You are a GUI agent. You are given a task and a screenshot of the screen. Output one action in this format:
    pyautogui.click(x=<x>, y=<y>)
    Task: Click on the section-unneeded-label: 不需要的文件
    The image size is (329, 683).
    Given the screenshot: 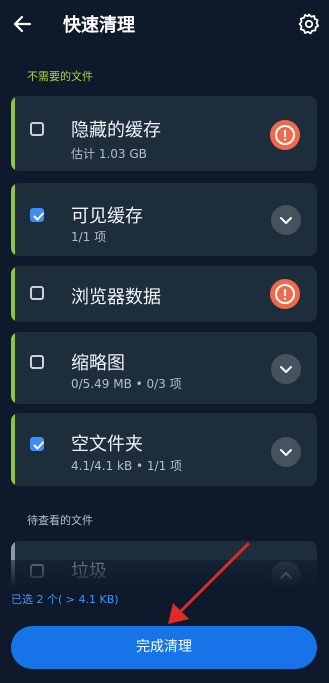 What is the action you would take?
    pyautogui.click(x=60, y=76)
    